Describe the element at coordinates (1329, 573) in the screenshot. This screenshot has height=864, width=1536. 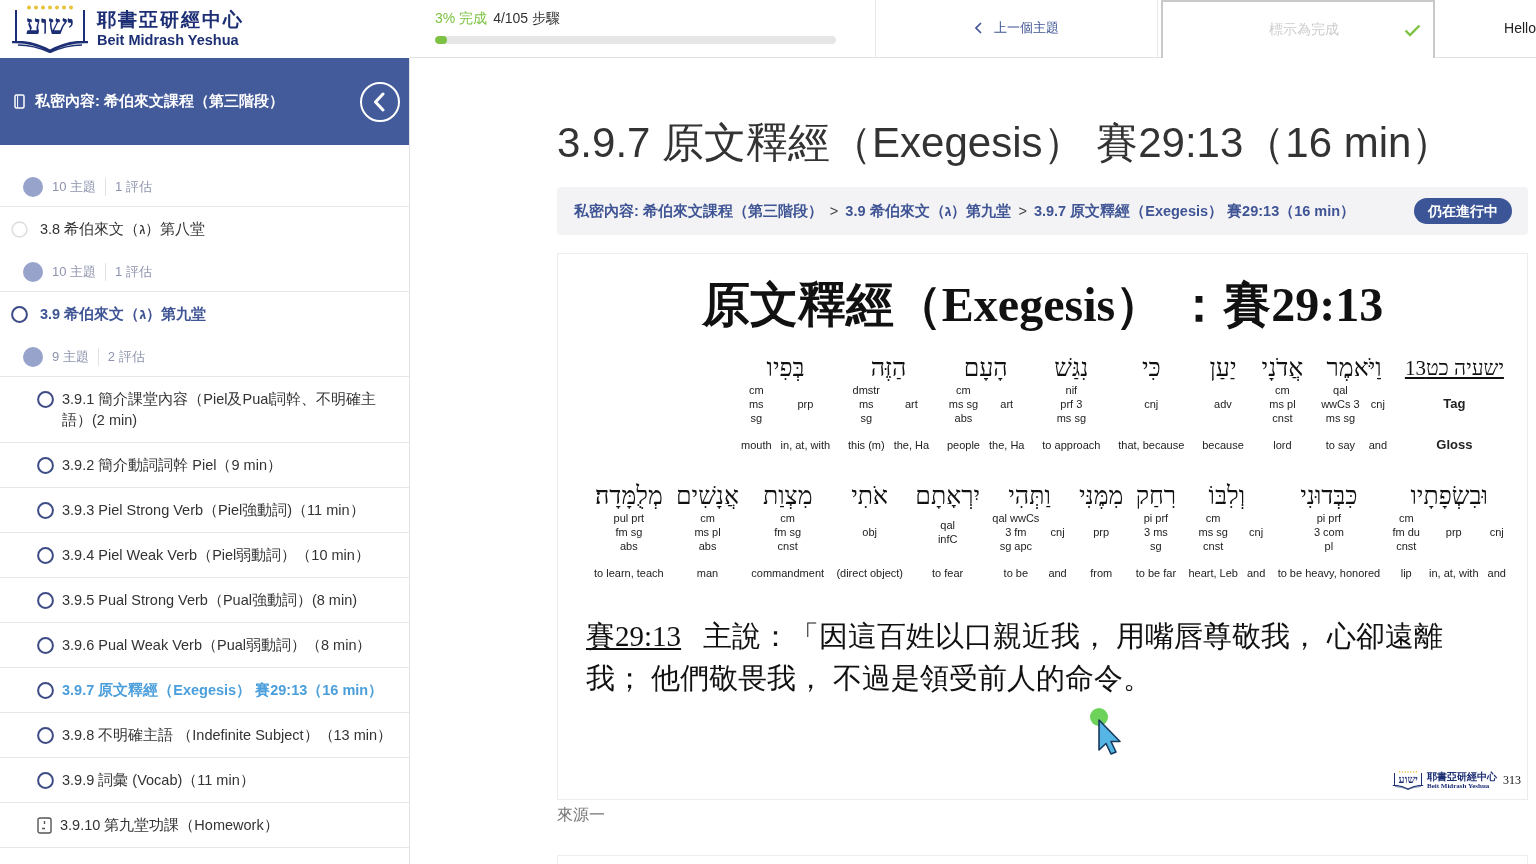
I see `gloss-text: to be heavy, honored` at that location.